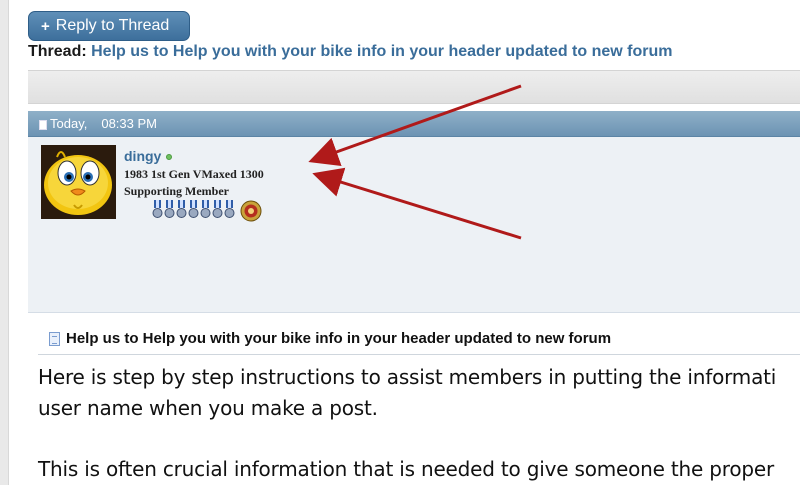  I want to click on reply-button-label: Reply to Thread, so click(112, 25).